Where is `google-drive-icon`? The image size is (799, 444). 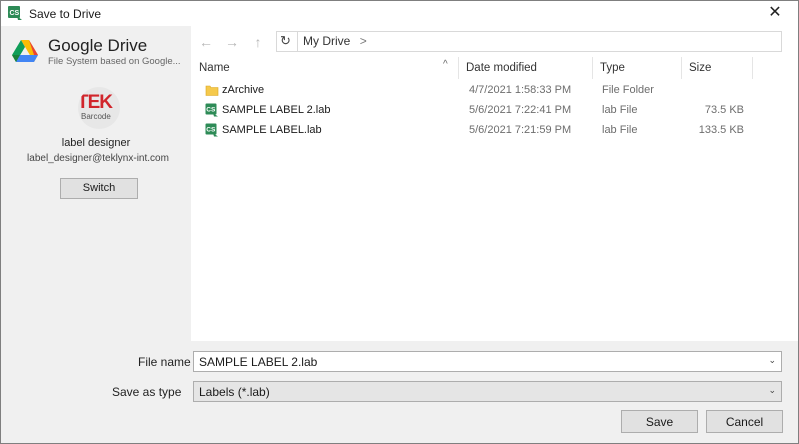 google-drive-icon is located at coordinates (25, 51).